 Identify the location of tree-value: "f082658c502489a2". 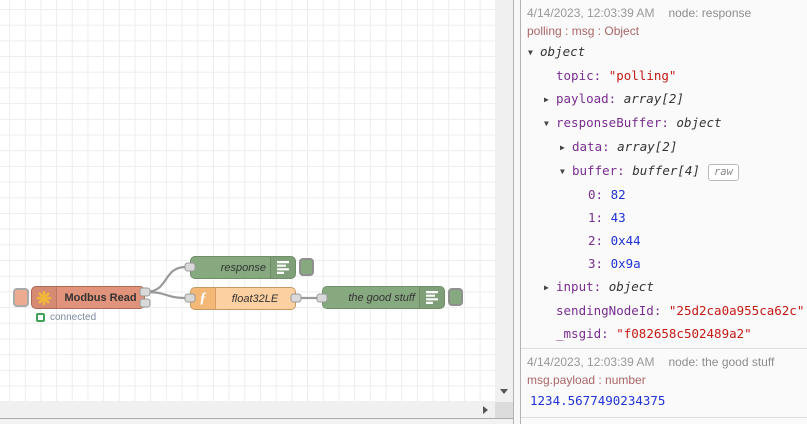
(684, 333).